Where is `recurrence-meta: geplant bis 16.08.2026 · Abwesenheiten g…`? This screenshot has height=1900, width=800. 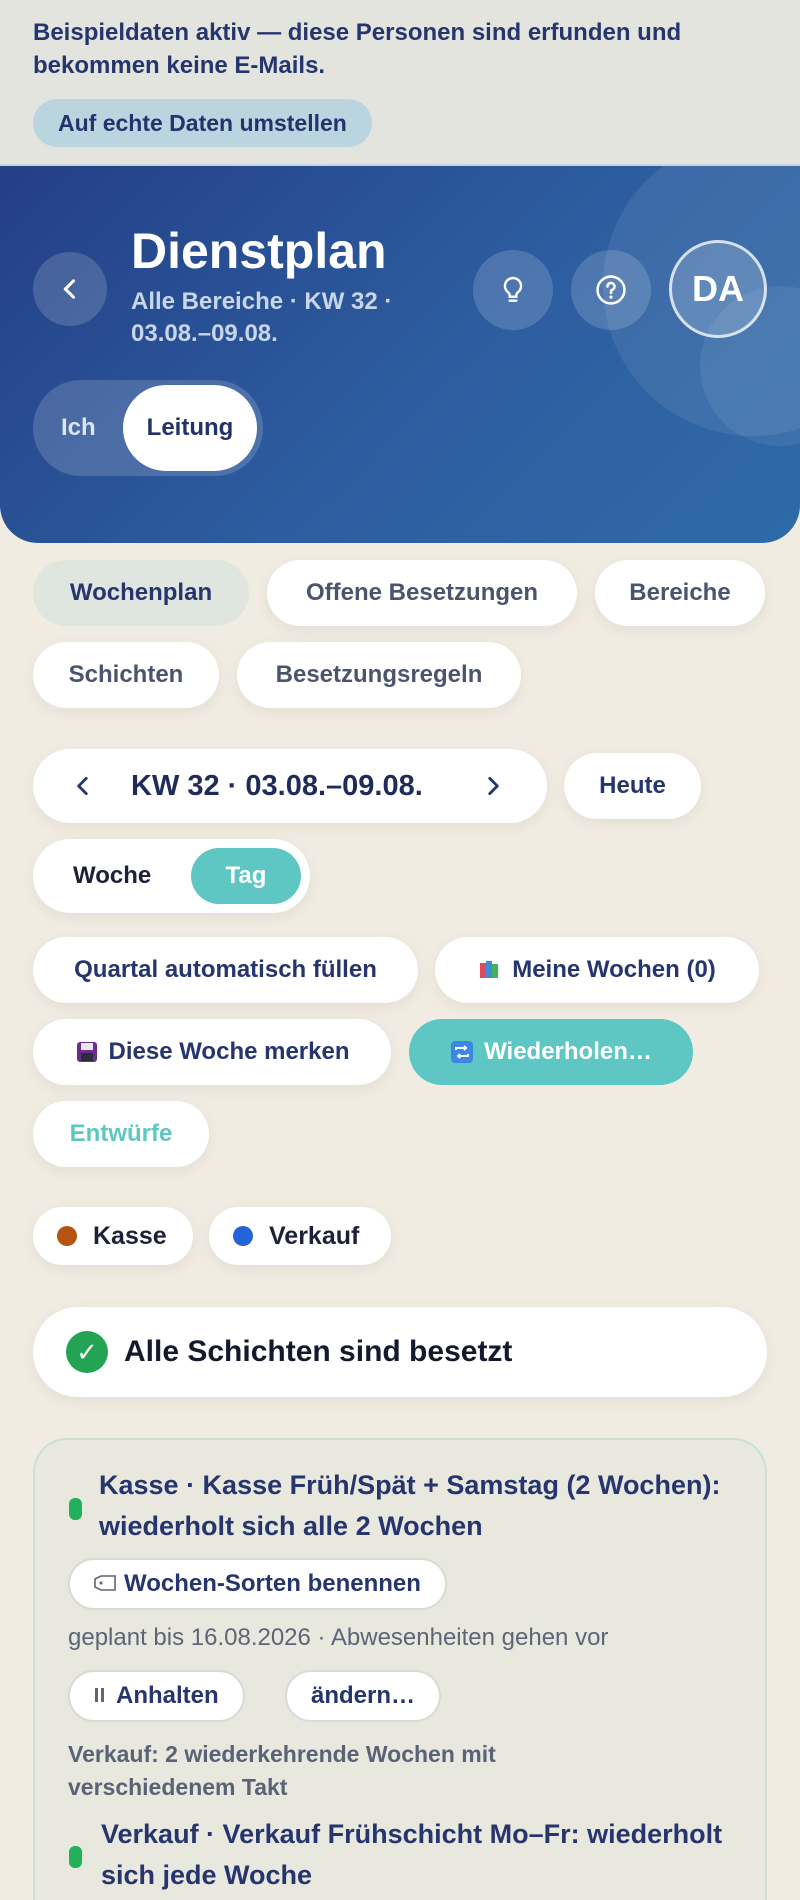
recurrence-meta: geplant bis 16.08.2026 · Abwesenheiten g… is located at coordinates (338, 1637).